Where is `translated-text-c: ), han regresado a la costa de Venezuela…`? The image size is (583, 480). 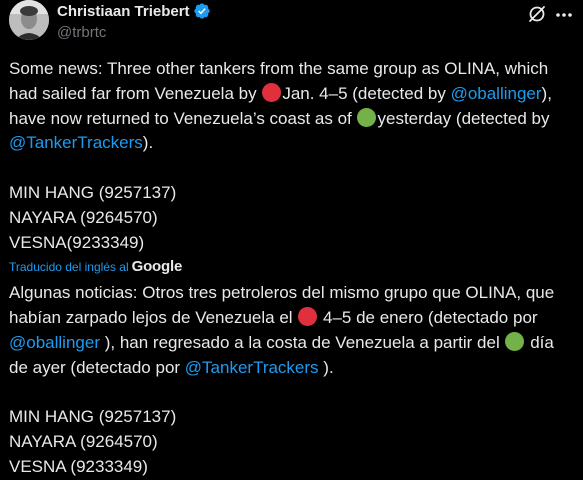
translated-text-c: ), han regresado a la costa de Venezuela… is located at coordinates (302, 342).